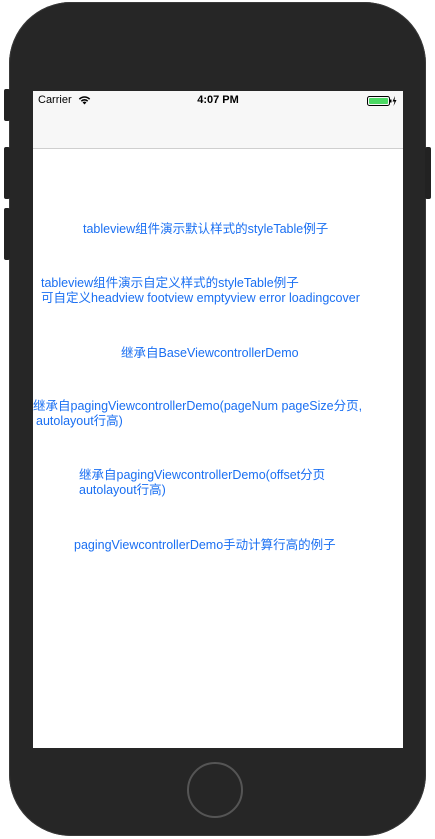 The height and width of the screenshot is (839, 435). Describe the element at coordinates (7, 105) in the screenshot. I see `mute-switch` at that location.